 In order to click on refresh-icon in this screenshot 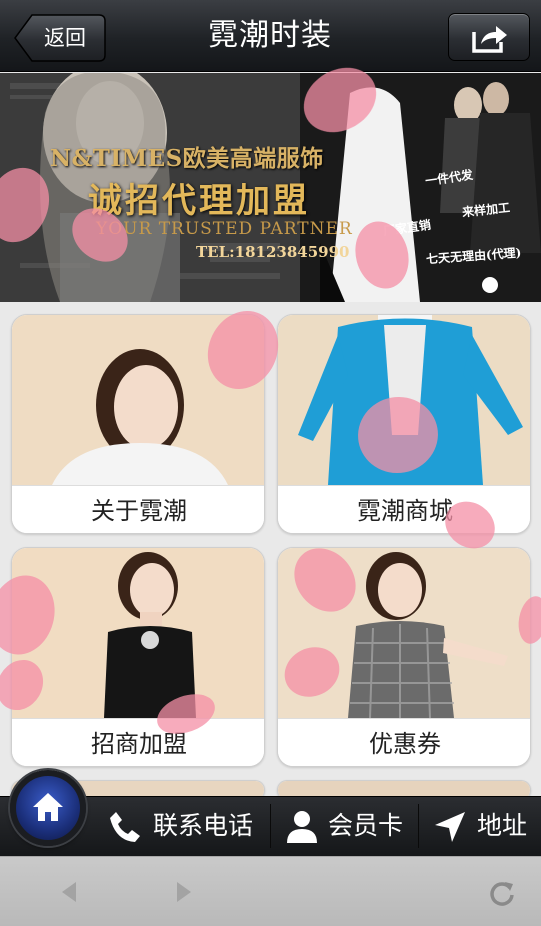, I will do `click(502, 894)`.